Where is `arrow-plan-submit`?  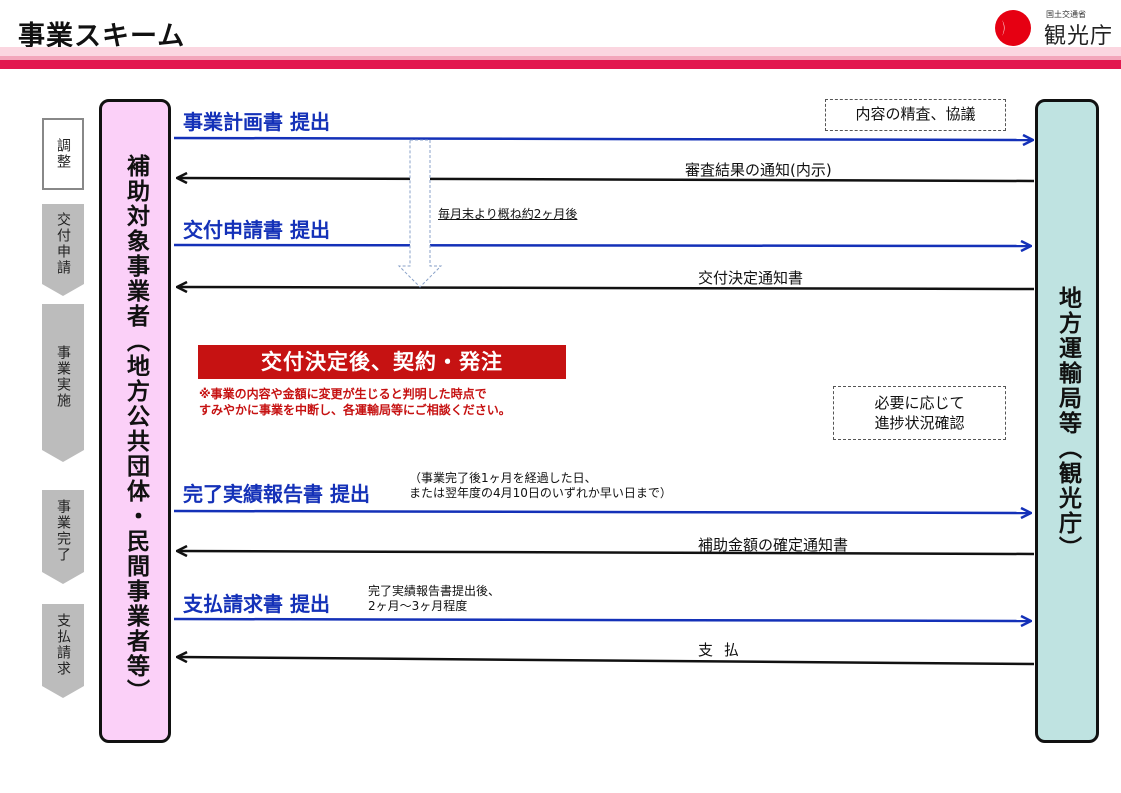 arrow-plan-submit is located at coordinates (602, 139).